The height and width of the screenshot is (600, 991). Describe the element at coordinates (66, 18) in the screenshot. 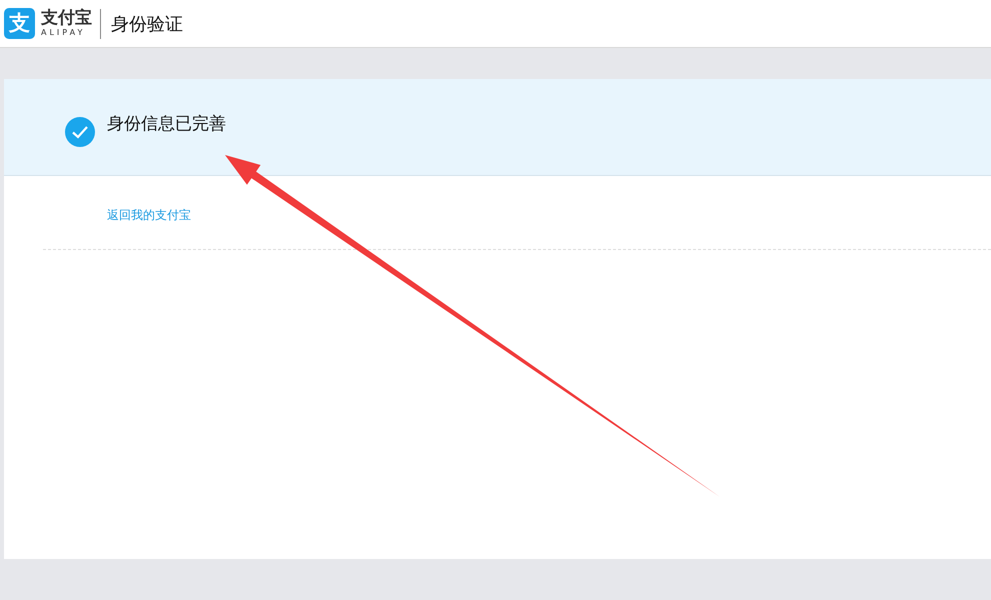

I see `brand-name: 支付宝` at that location.